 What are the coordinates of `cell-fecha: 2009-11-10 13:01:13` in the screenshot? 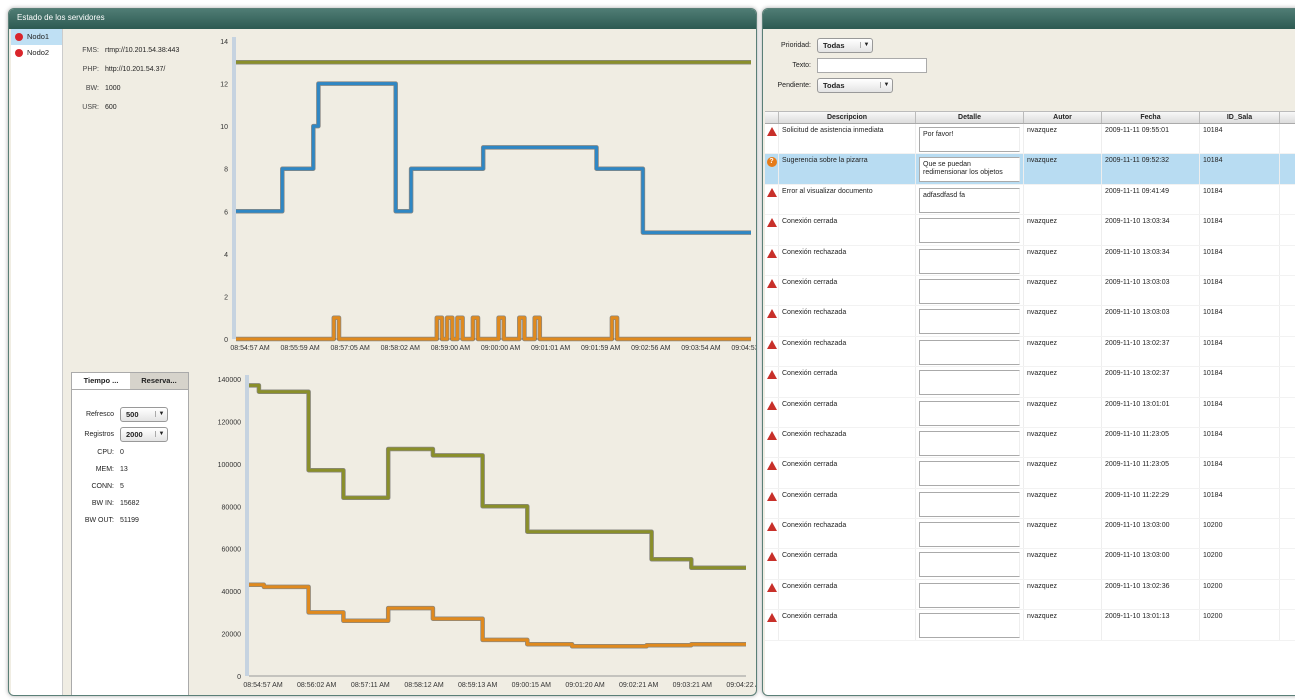 It's located at (1151, 625).